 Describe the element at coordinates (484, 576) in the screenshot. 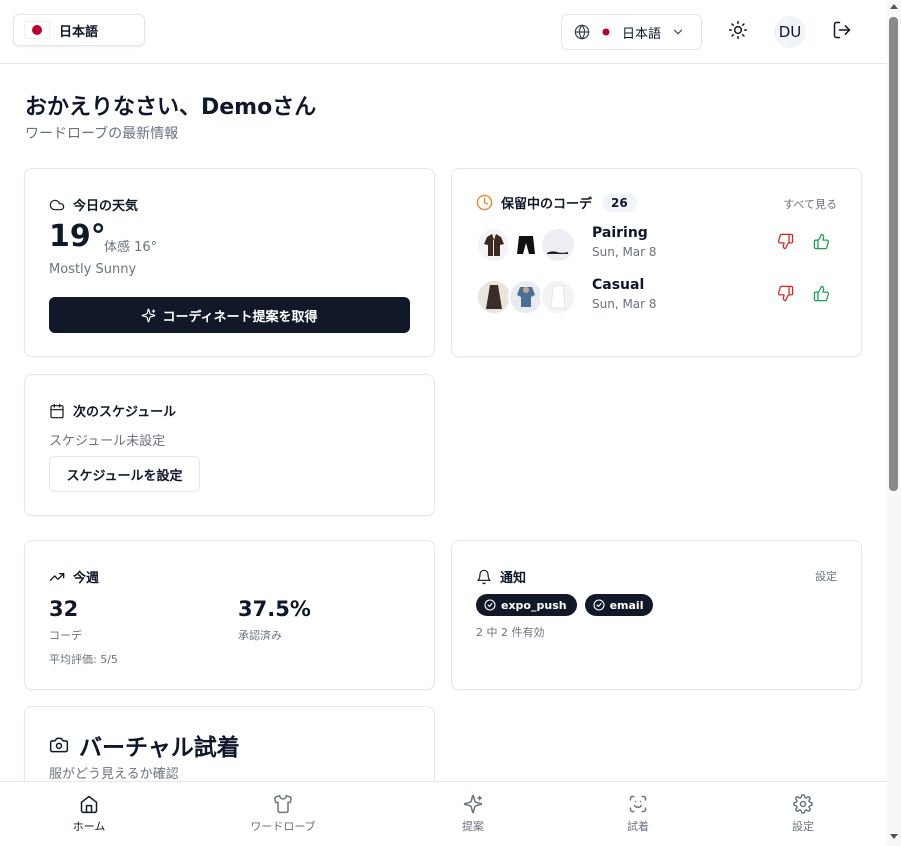

I see `bell-icon` at that location.